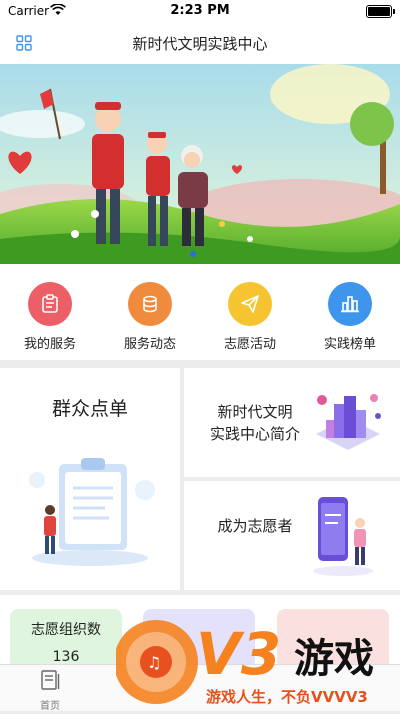  Describe the element at coordinates (380, 11) in the screenshot. I see `battery-icon` at that location.